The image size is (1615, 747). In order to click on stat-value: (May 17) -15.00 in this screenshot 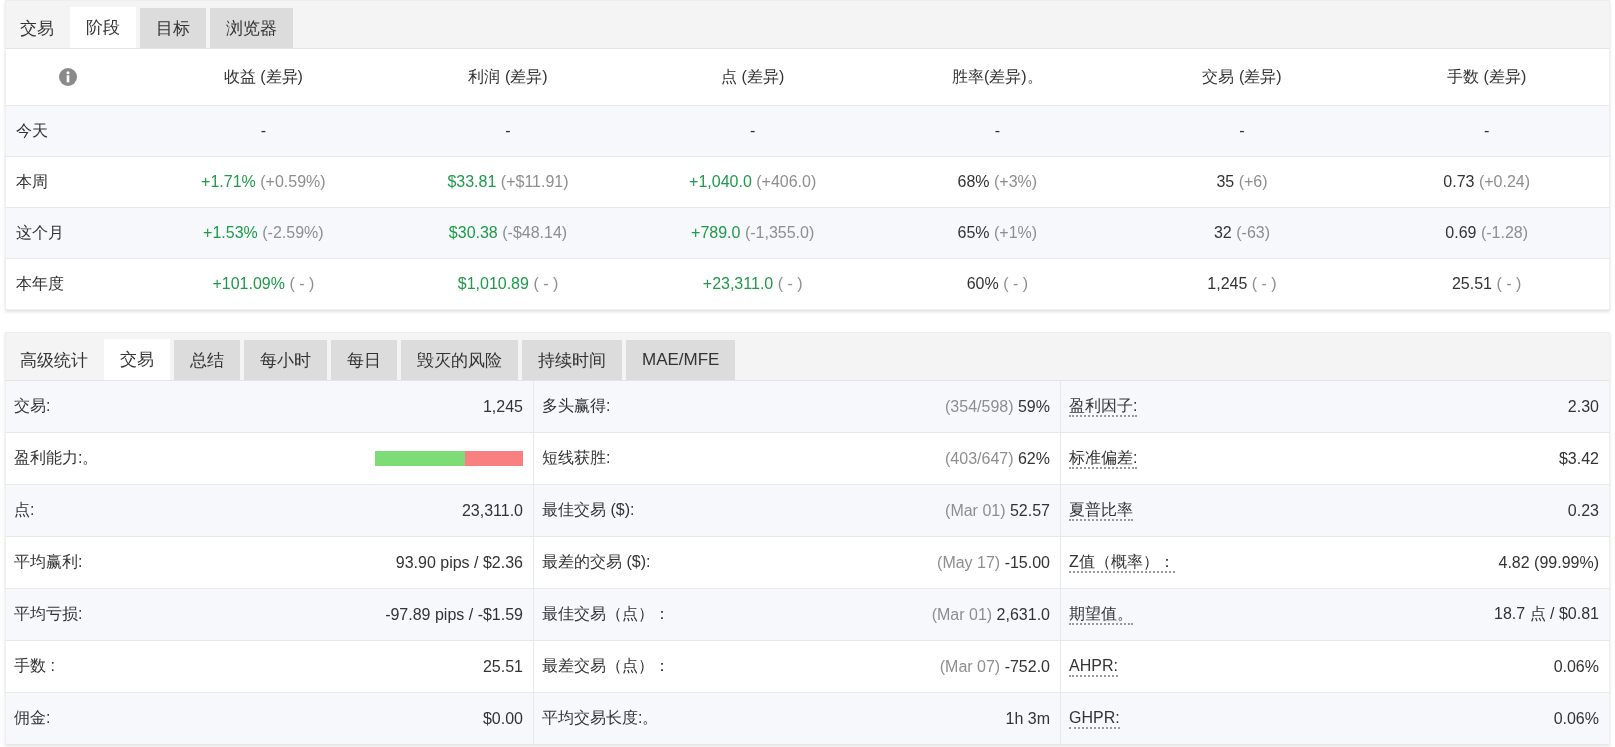, I will do `click(993, 562)`.